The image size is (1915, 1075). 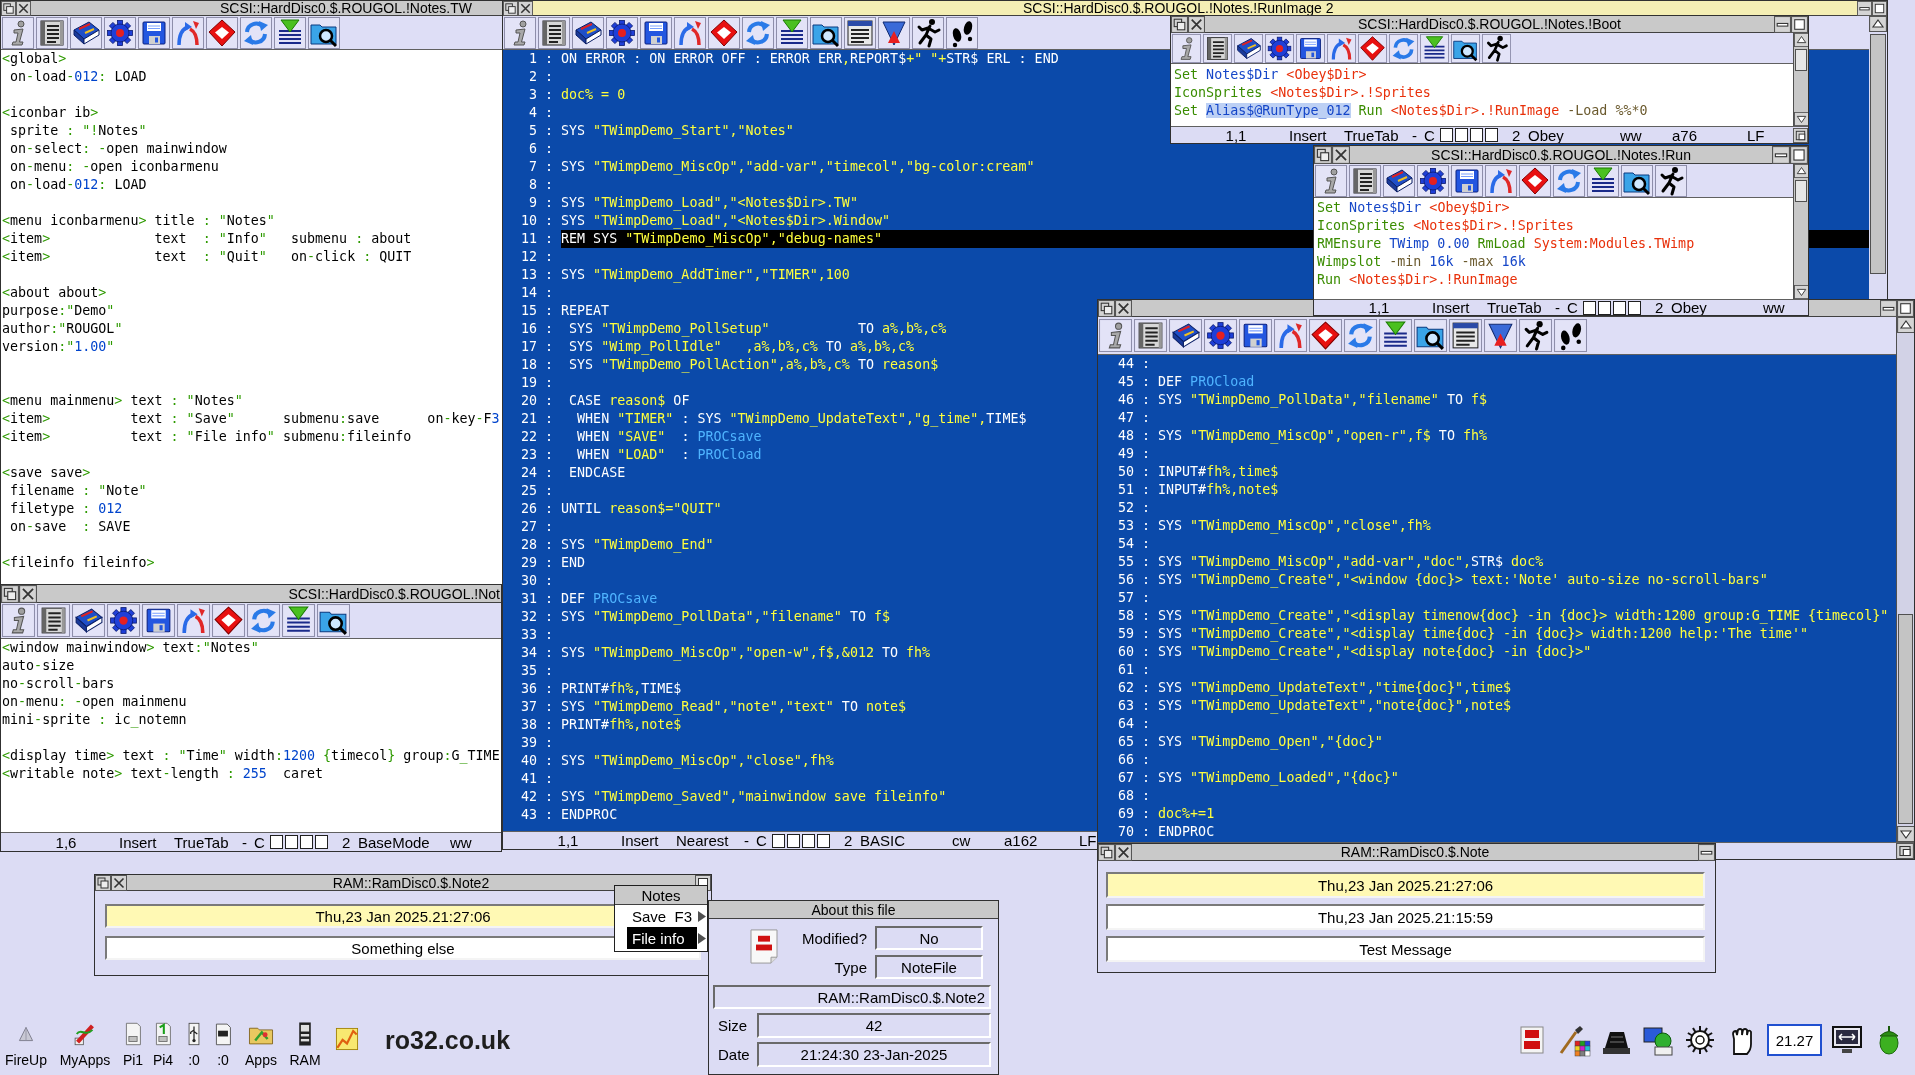 I want to click on title-bar: RAM::RamDisc0.$.Note2, so click(x=403, y=883).